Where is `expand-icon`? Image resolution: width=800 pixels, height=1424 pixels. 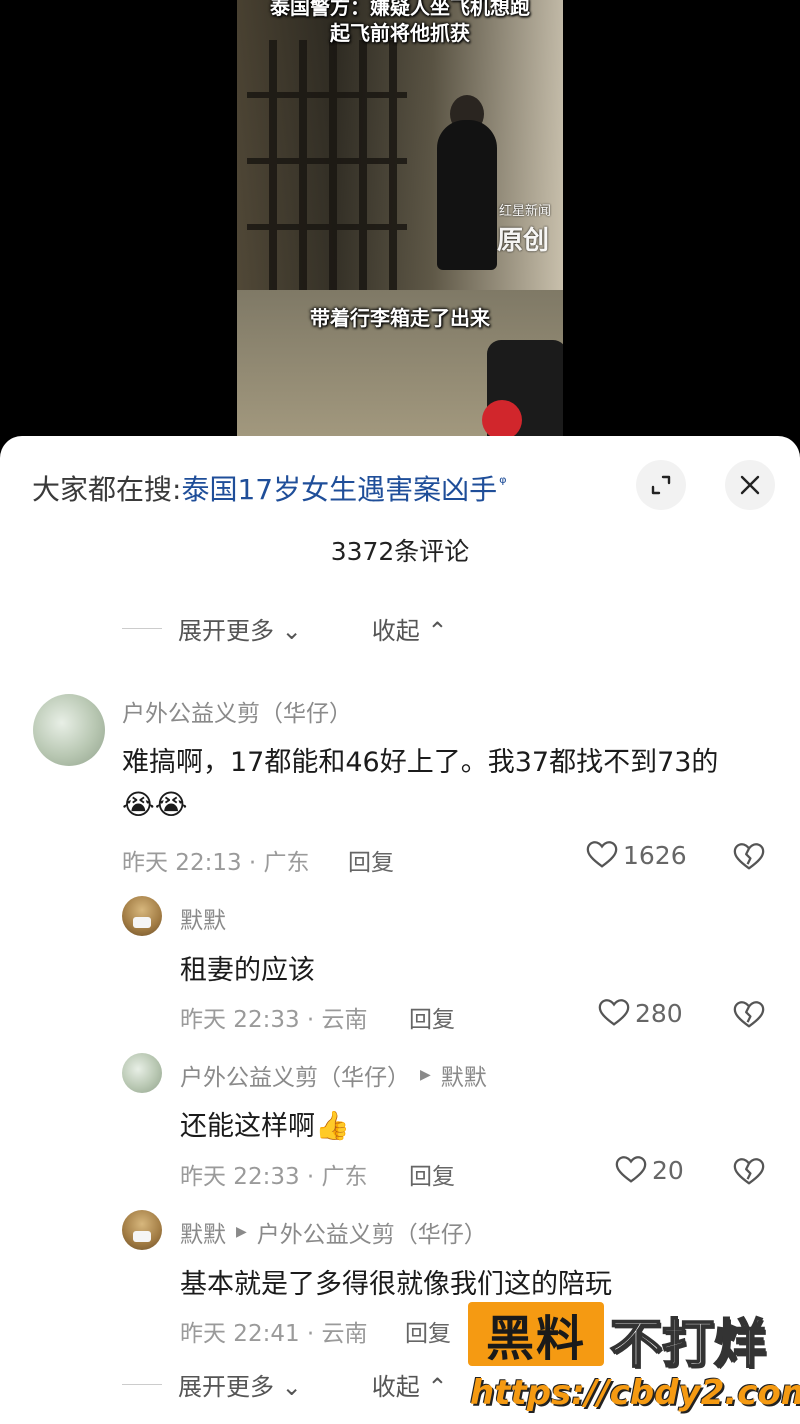 expand-icon is located at coordinates (661, 485).